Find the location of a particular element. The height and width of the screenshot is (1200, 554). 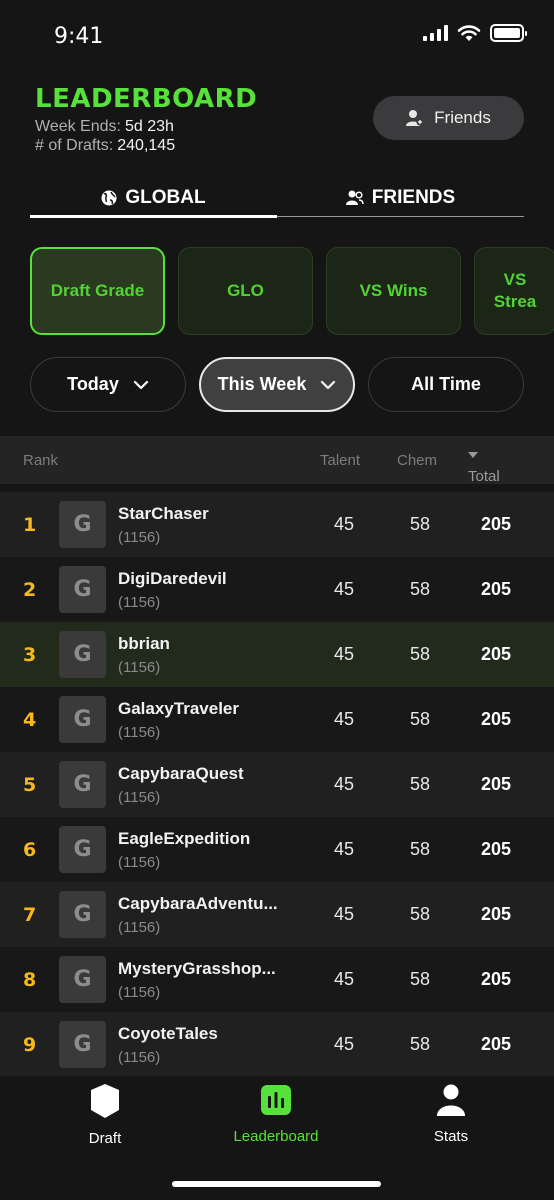

globe-icon is located at coordinates (109, 198).